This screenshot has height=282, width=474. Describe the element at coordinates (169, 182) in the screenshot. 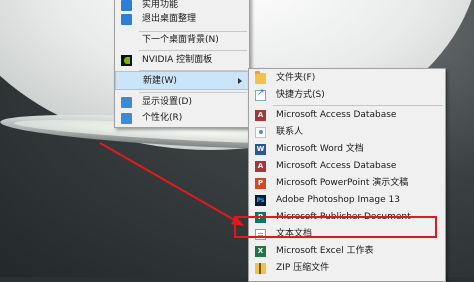

I see `annotation-arrow-line` at that location.